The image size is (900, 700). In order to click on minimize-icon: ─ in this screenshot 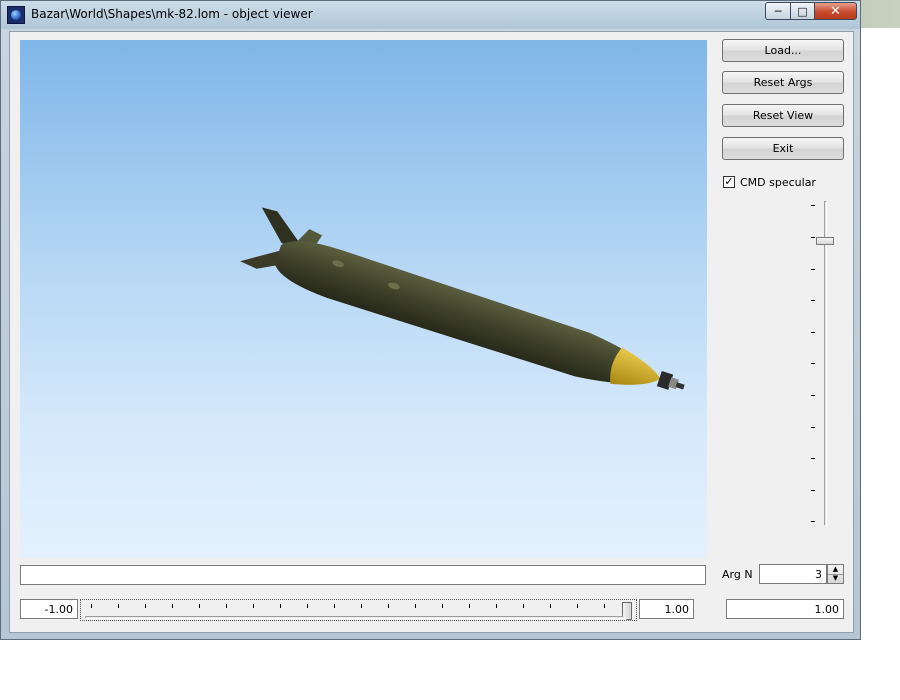, I will do `click(778, 11)`.